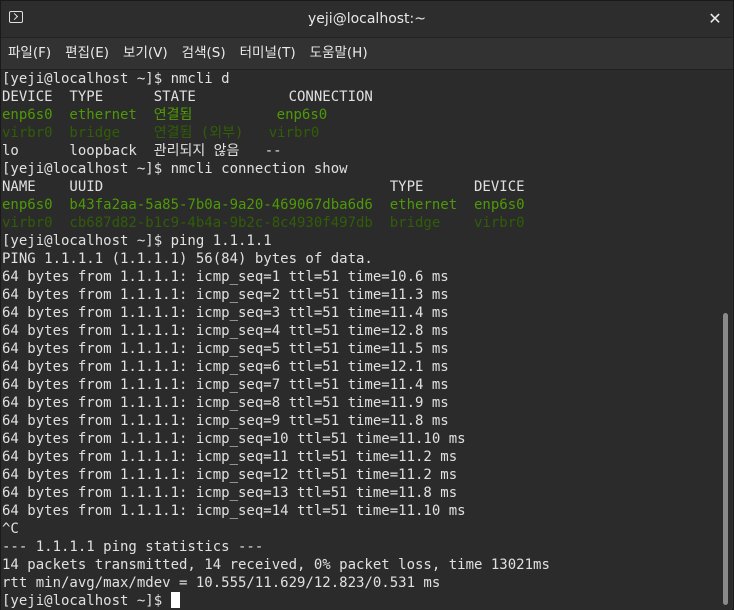 The height and width of the screenshot is (610, 734). I want to click on terminal-line-text: enp6s0 ethernet 연결됨 enp6s0, so click(165, 115).